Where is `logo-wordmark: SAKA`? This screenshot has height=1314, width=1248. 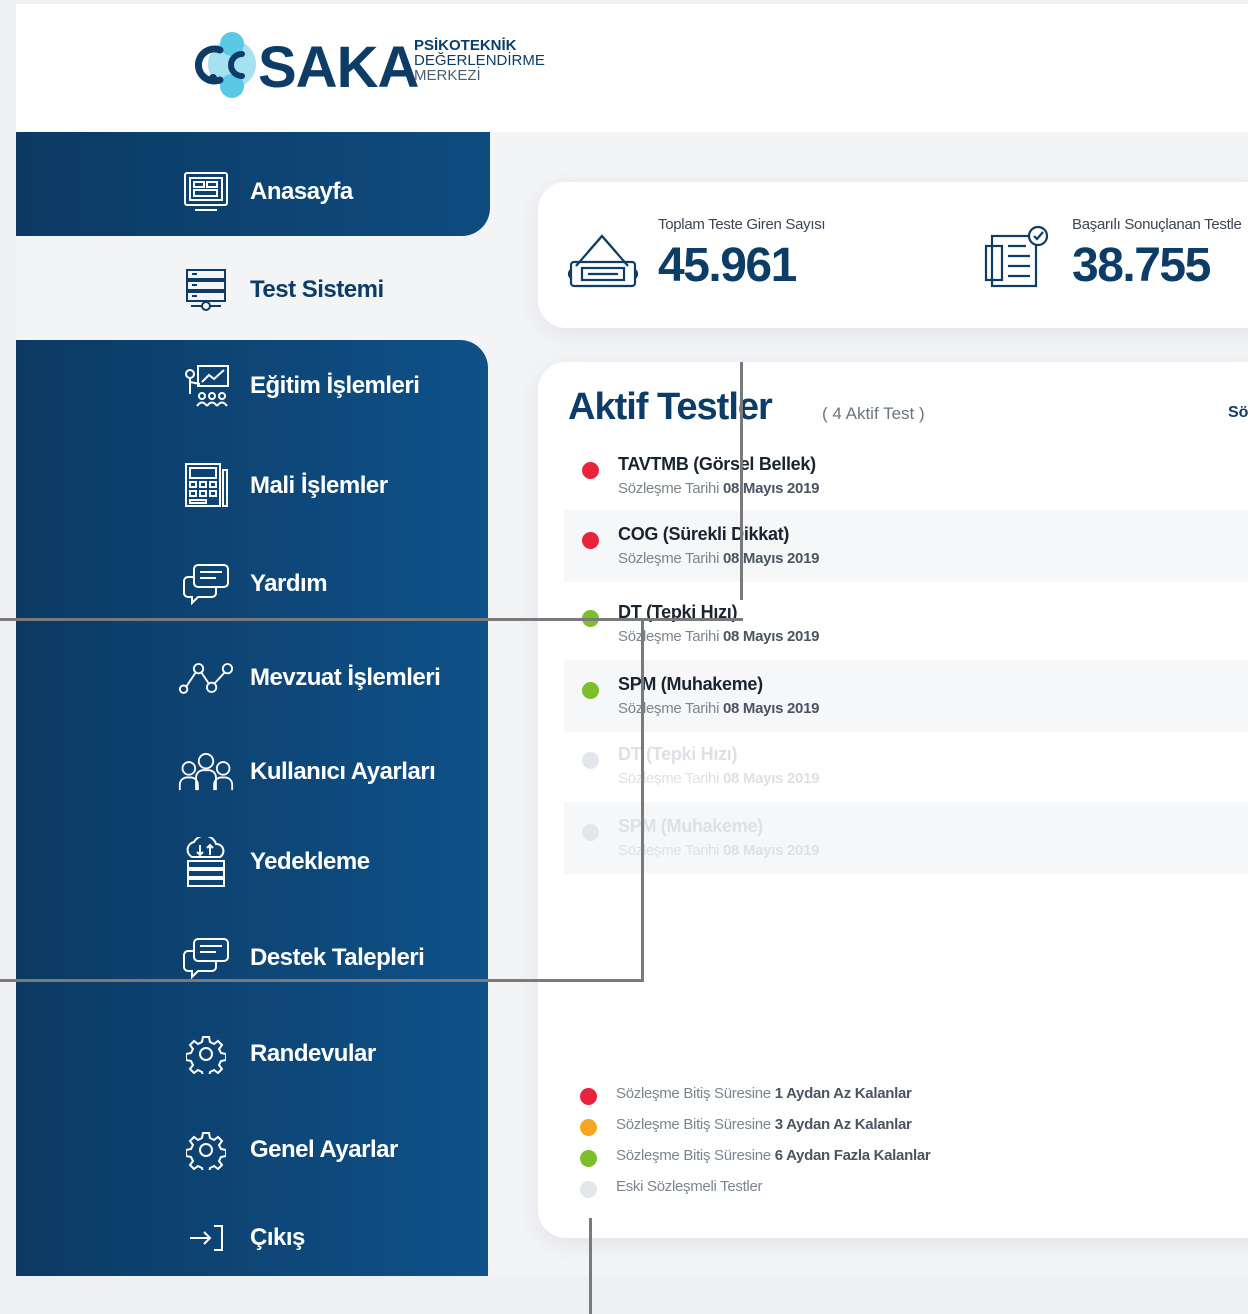 logo-wordmark: SAKA is located at coordinates (338, 67).